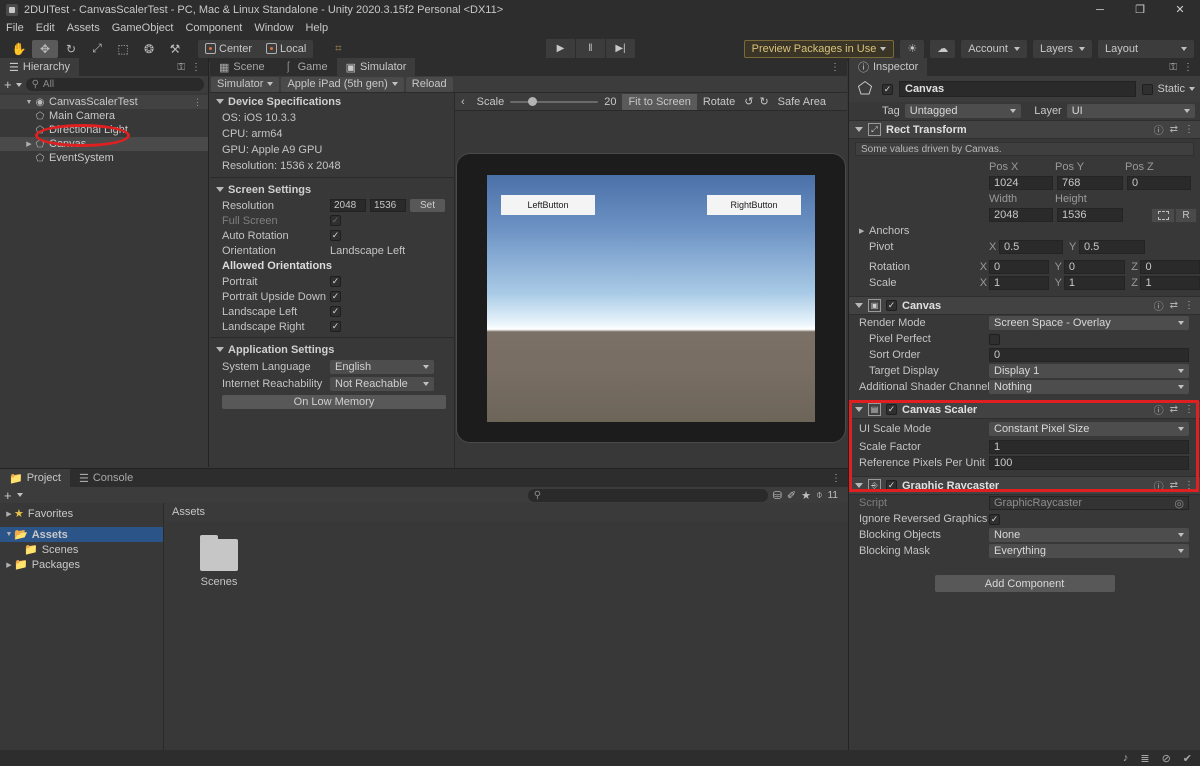 Image resolution: width=1200 pixels, height=766 pixels. Describe the element at coordinates (175, 49) in the screenshot. I see `custom-editor-tool-icon: ⚒` at that location.